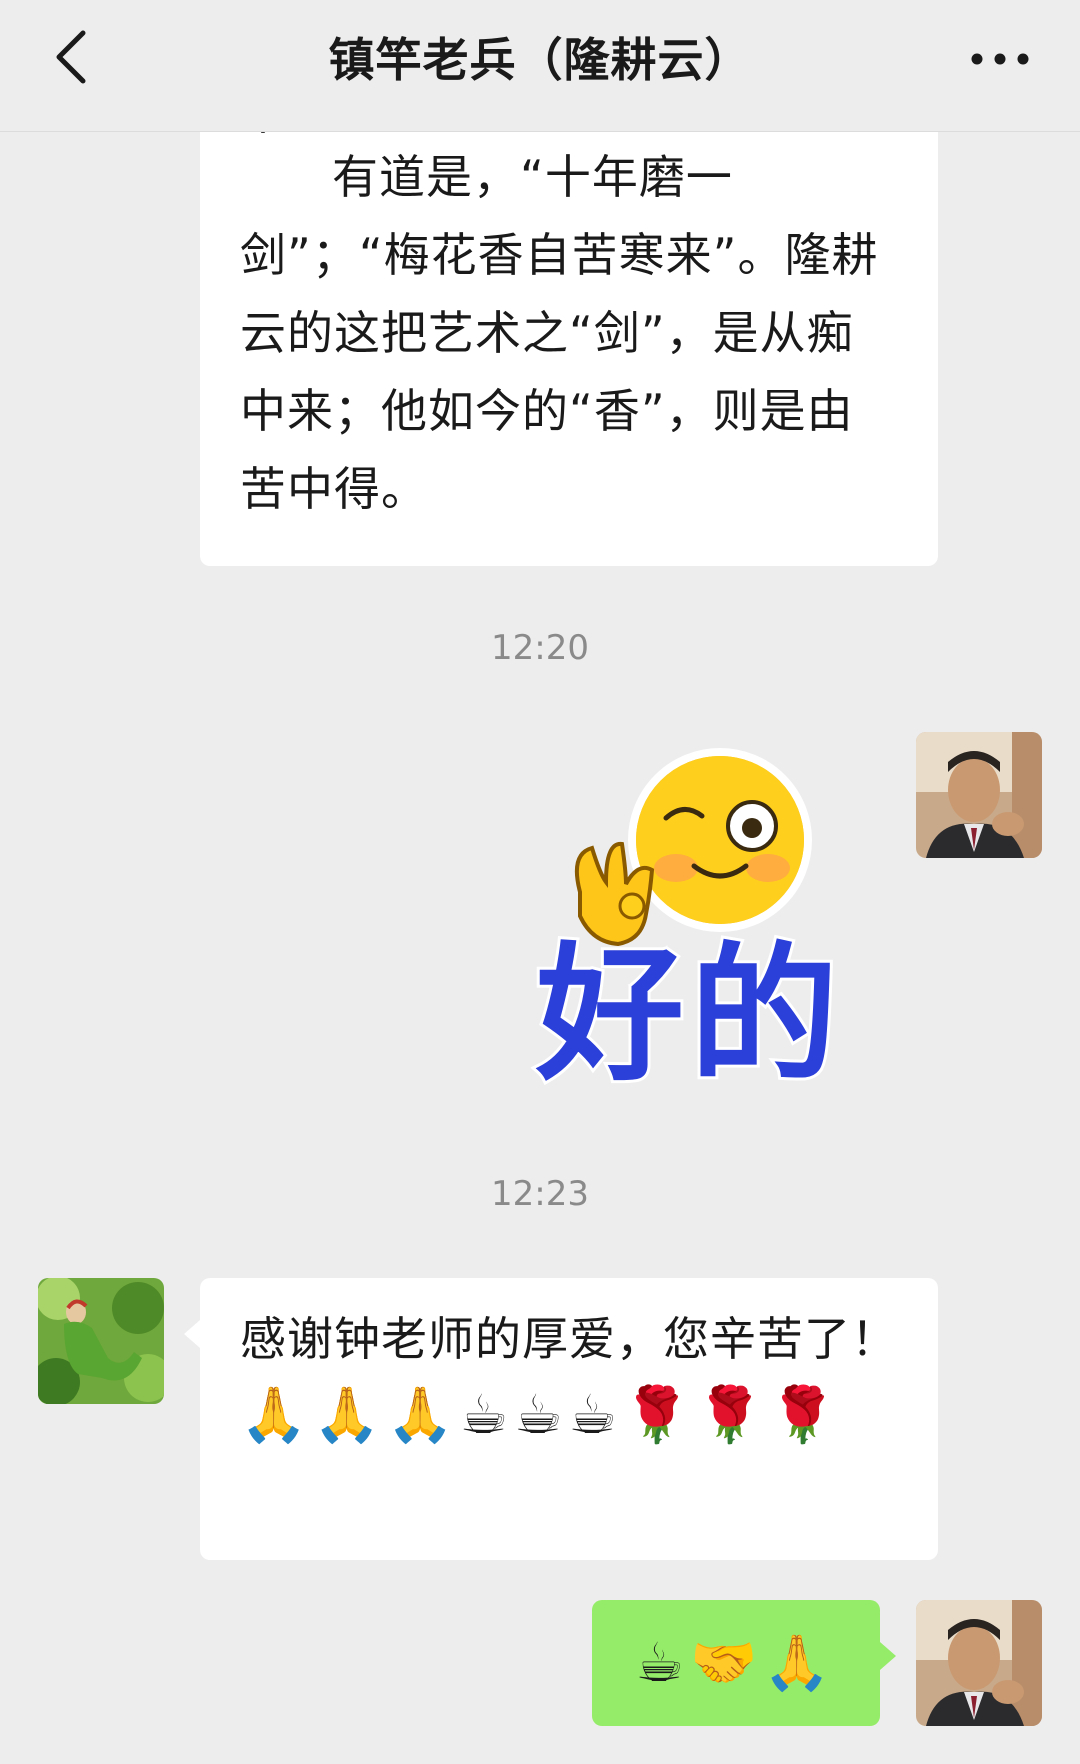 The width and height of the screenshot is (1080, 1764). Describe the element at coordinates (575, 1378) in the screenshot. I see `message-text: 感谢钟老师的厚爱，您辛苦了！ 🙏🙏🙏☕☕☕🌹🌹🌹` at that location.